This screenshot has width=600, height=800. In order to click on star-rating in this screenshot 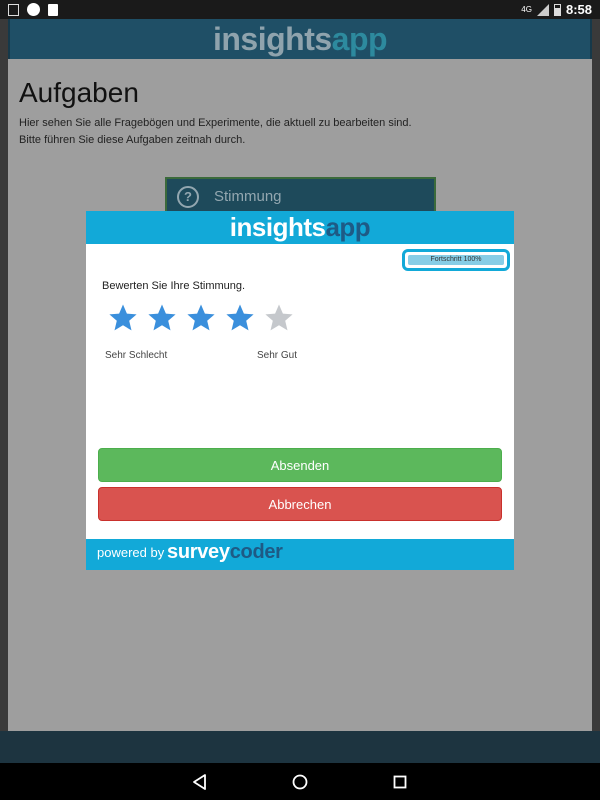, I will do `click(201, 318)`.